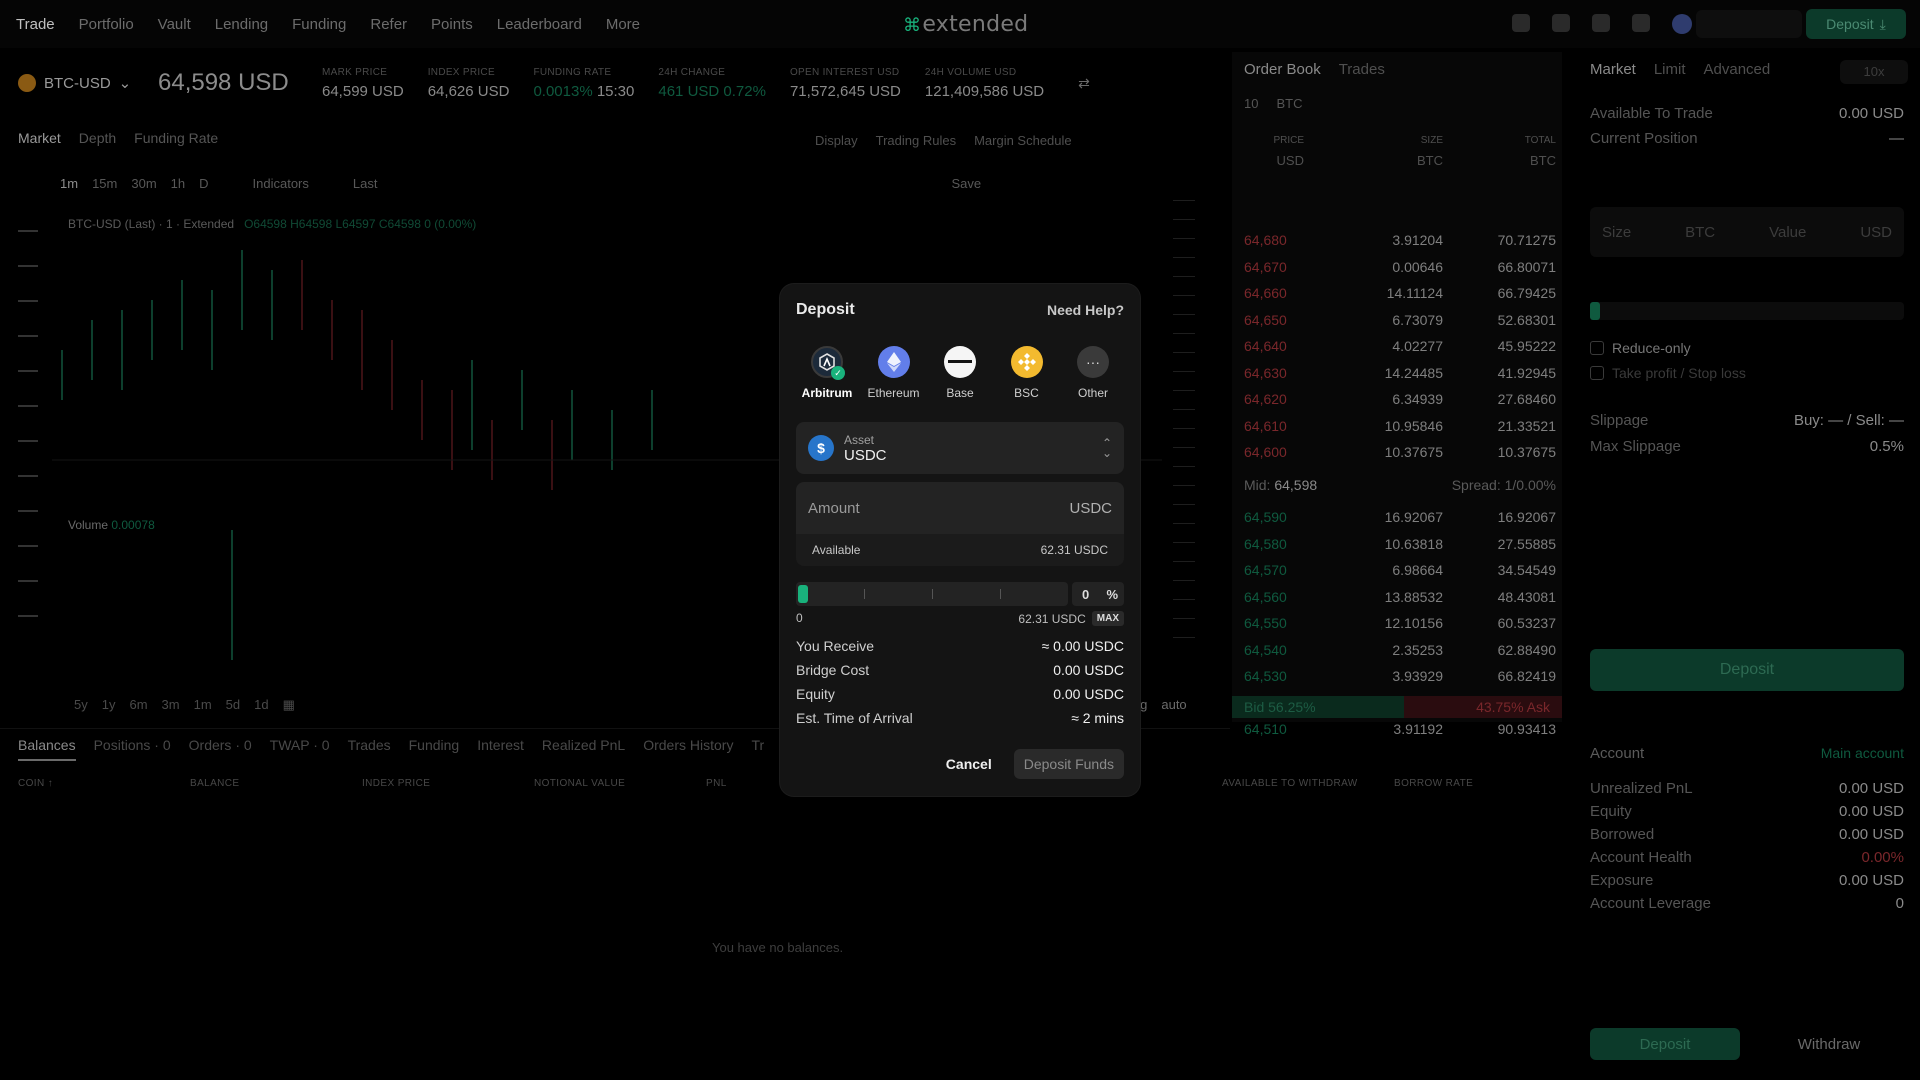  What do you see at coordinates (104, 783) in the screenshot?
I see `col-coin: COIN ↑` at bounding box center [104, 783].